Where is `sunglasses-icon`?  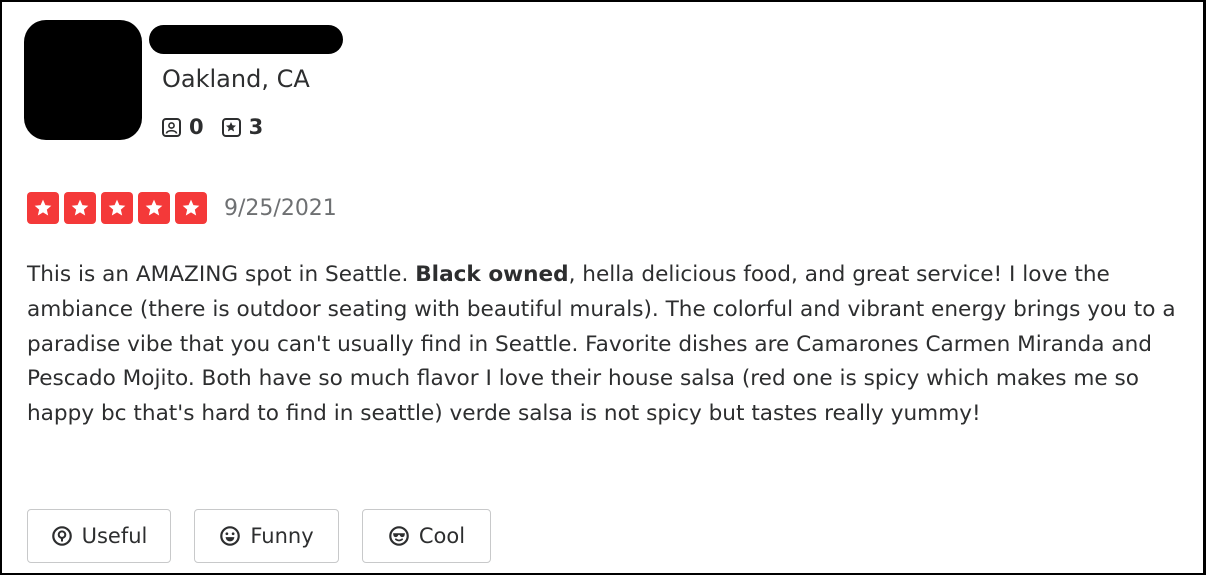 sunglasses-icon is located at coordinates (399, 536).